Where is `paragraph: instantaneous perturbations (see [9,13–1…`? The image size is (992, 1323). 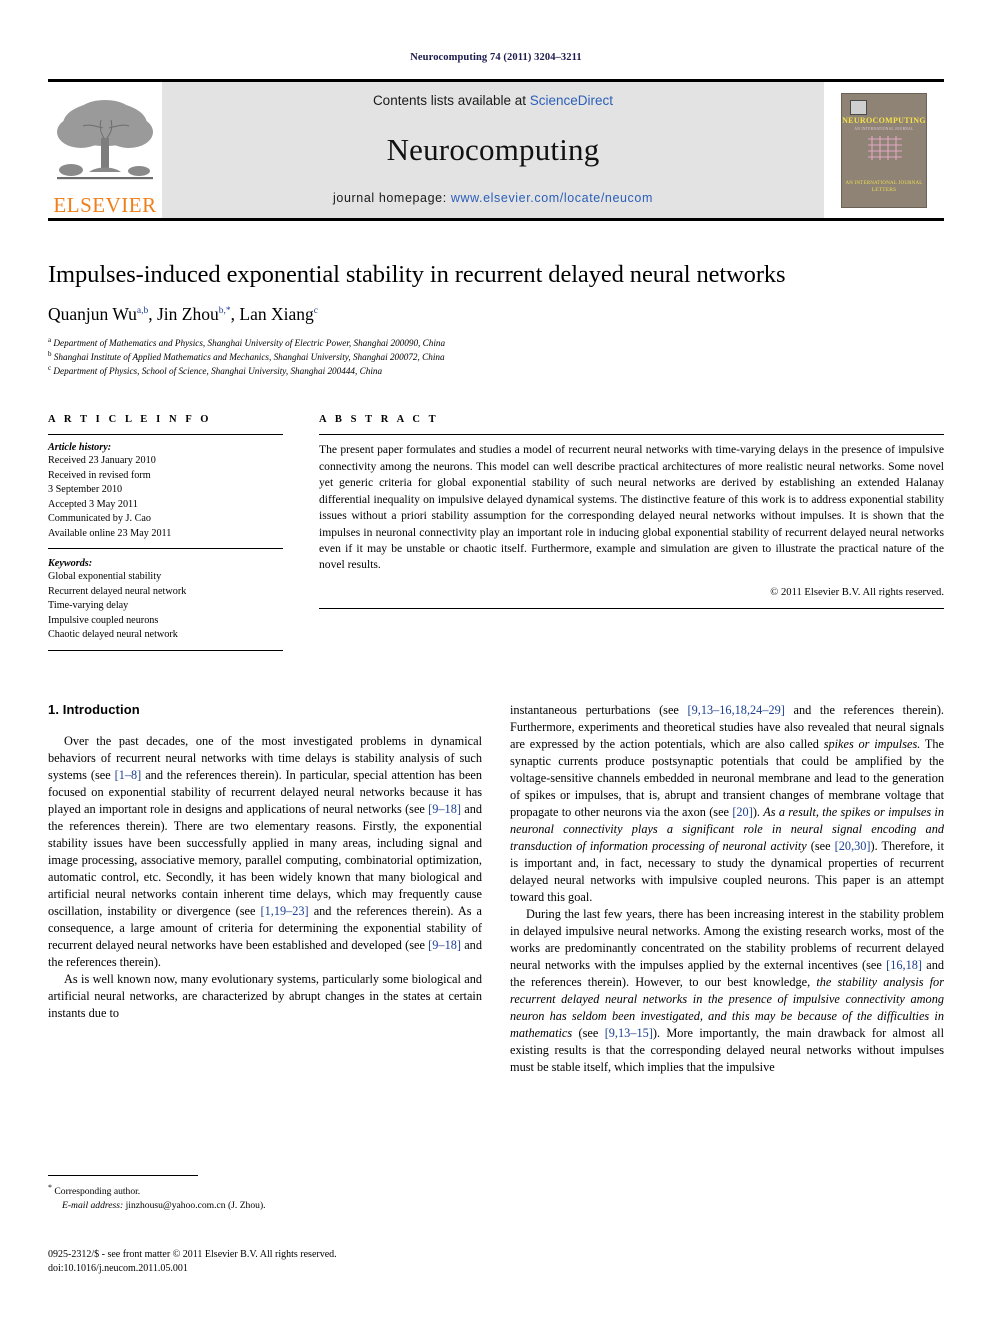
paragraph: instantaneous perturbations (see [9,13–1… is located at coordinates (727, 803).